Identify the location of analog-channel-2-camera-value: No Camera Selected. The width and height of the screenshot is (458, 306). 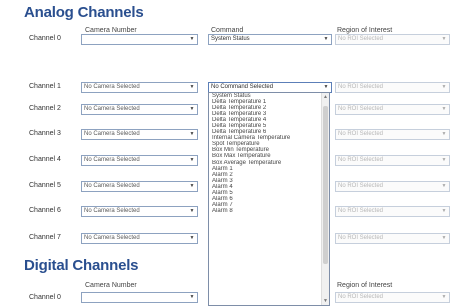
(112, 109).